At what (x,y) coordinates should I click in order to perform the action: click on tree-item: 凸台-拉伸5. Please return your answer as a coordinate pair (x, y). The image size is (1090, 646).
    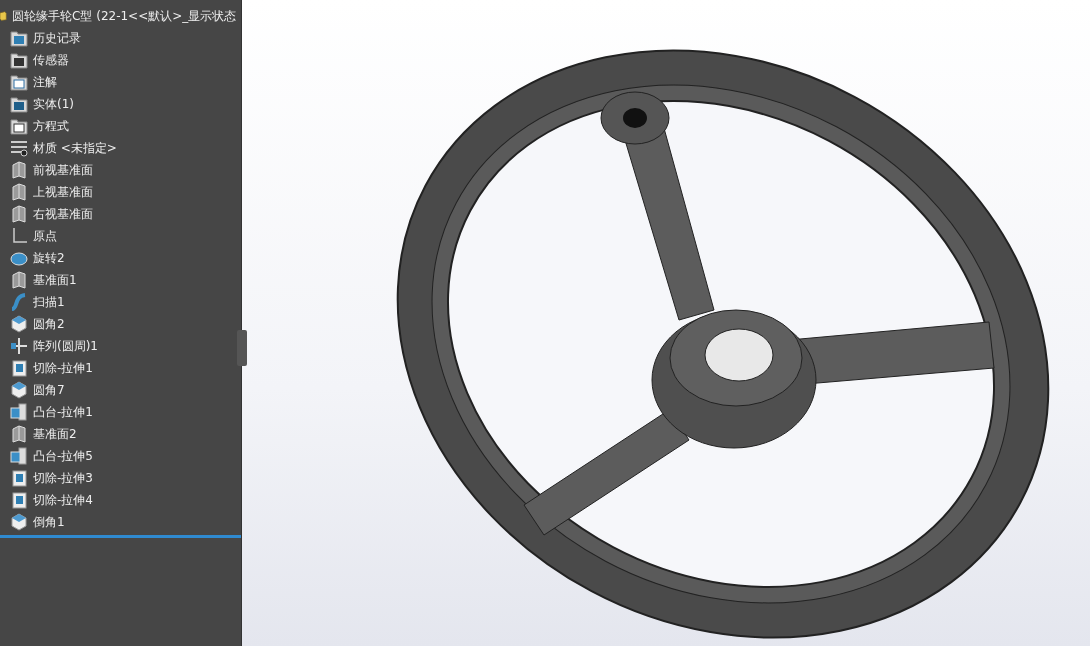
    Looking at the image, I should click on (120, 456).